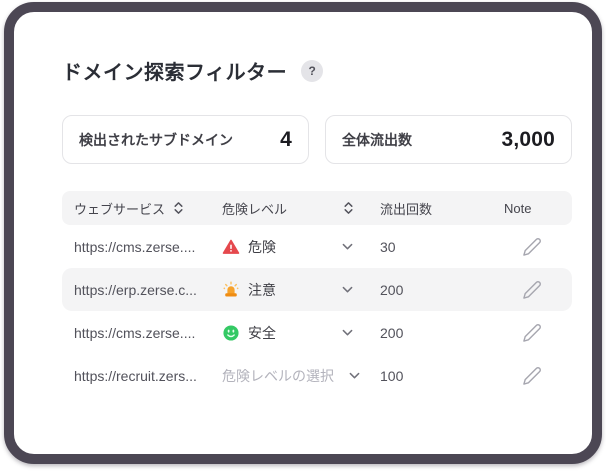 The height and width of the screenshot is (471, 606). Describe the element at coordinates (262, 332) in the screenshot. I see `risk-label: 安全` at that location.